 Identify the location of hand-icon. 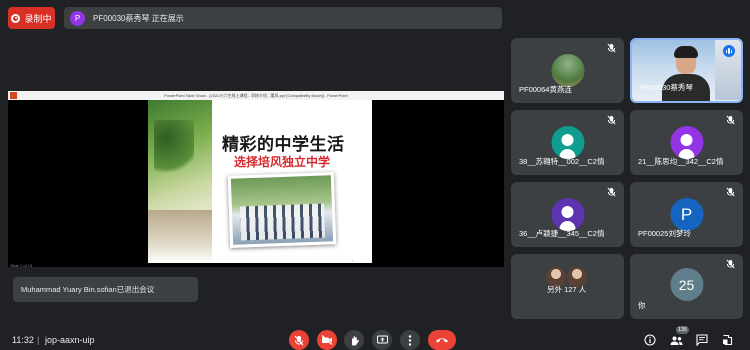
(355, 340).